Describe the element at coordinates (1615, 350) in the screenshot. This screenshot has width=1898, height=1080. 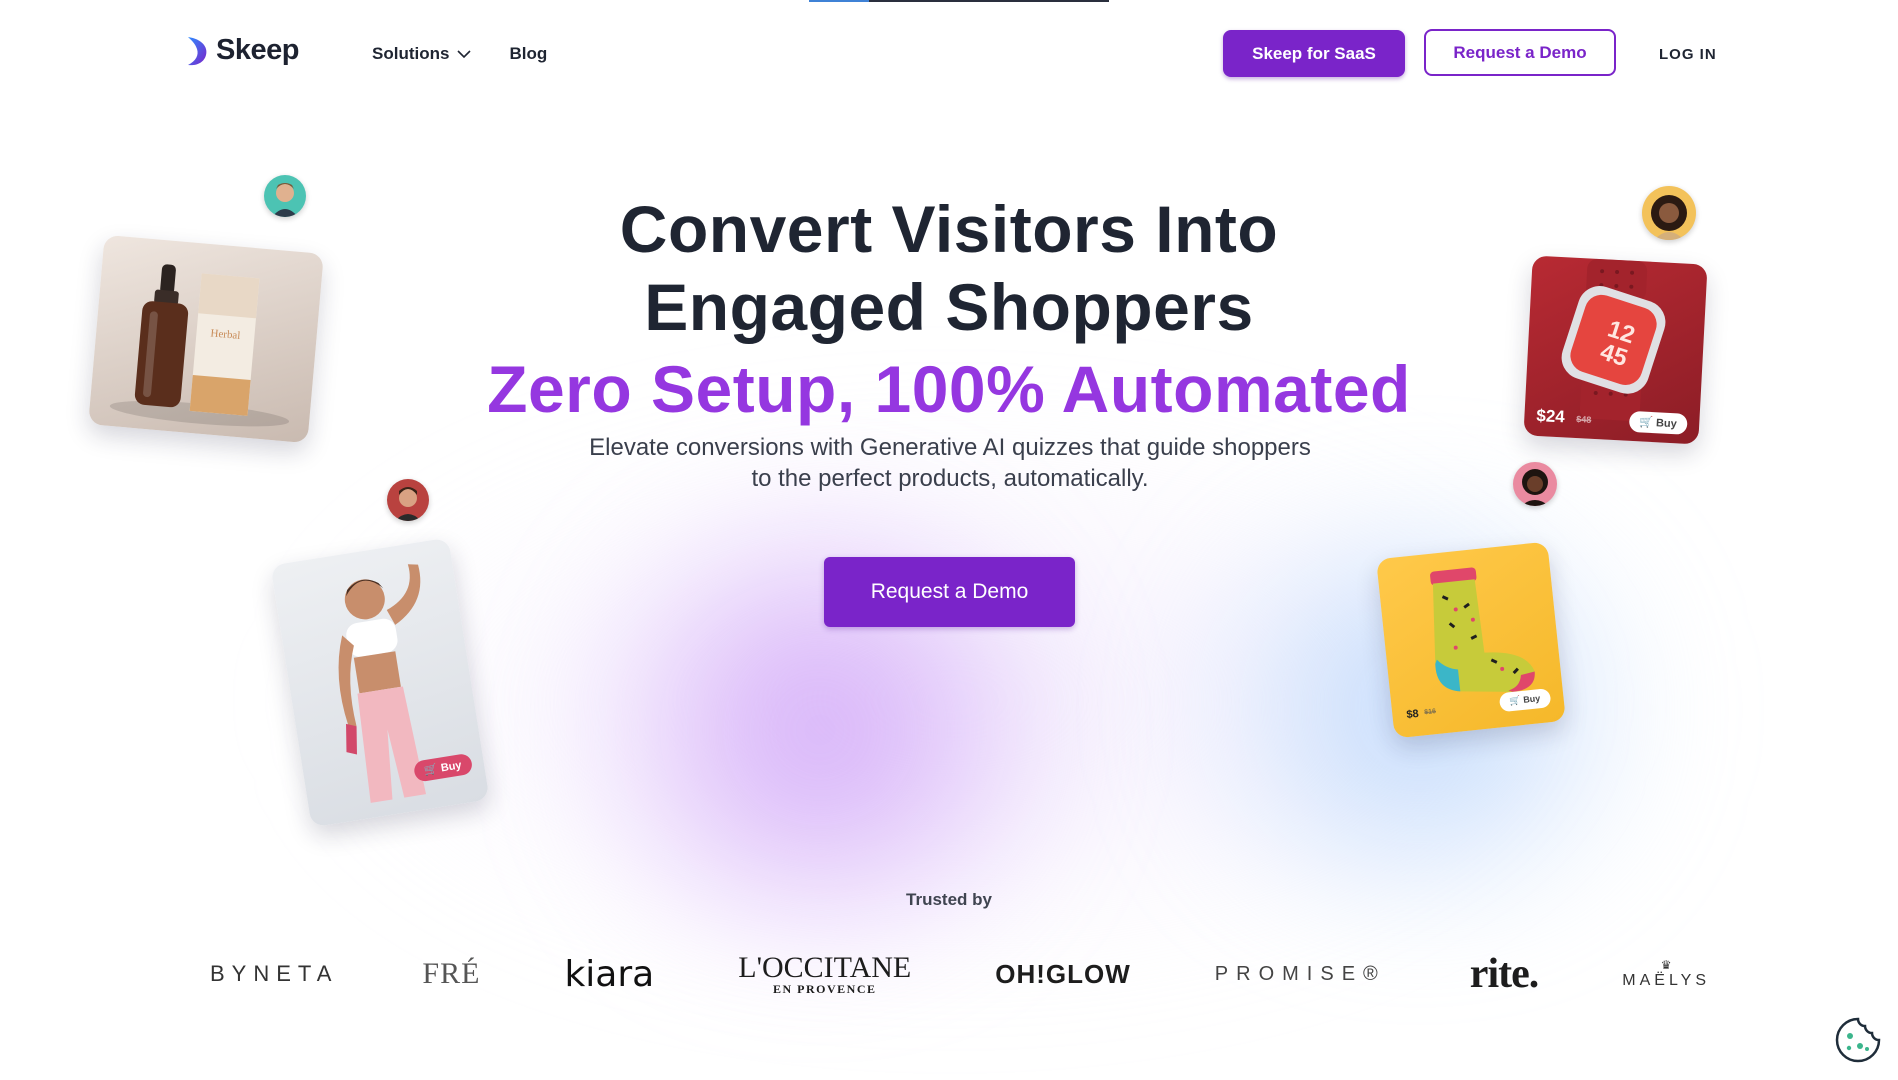
I see `product-card-watch: 12 45 $24 $48 🛒 Buy` at that location.